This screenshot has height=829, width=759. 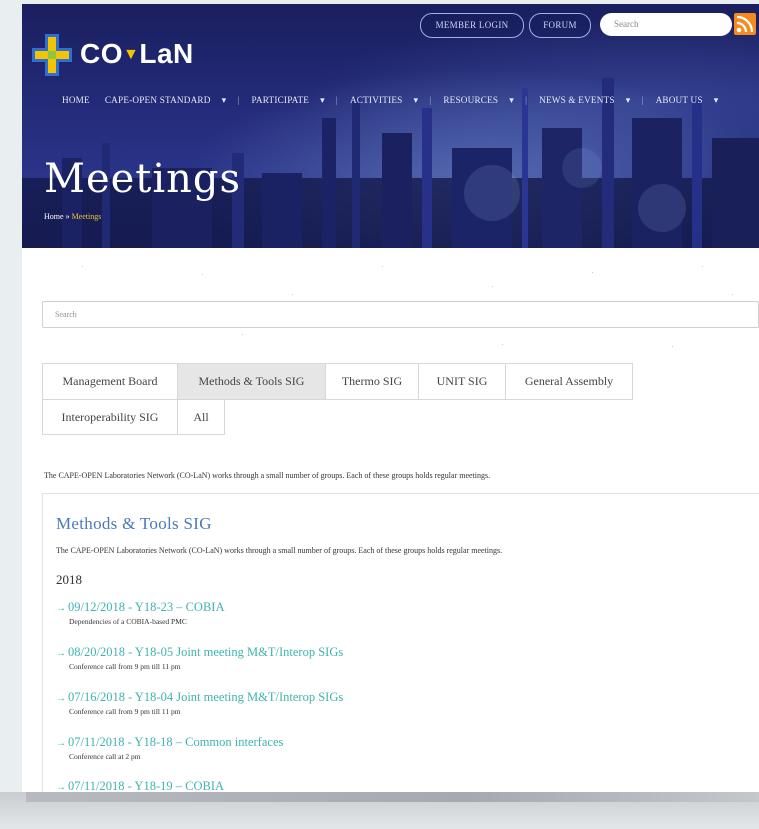 What do you see at coordinates (569, 381) in the screenshot?
I see `tab-general-assembly: General Assembly` at bounding box center [569, 381].